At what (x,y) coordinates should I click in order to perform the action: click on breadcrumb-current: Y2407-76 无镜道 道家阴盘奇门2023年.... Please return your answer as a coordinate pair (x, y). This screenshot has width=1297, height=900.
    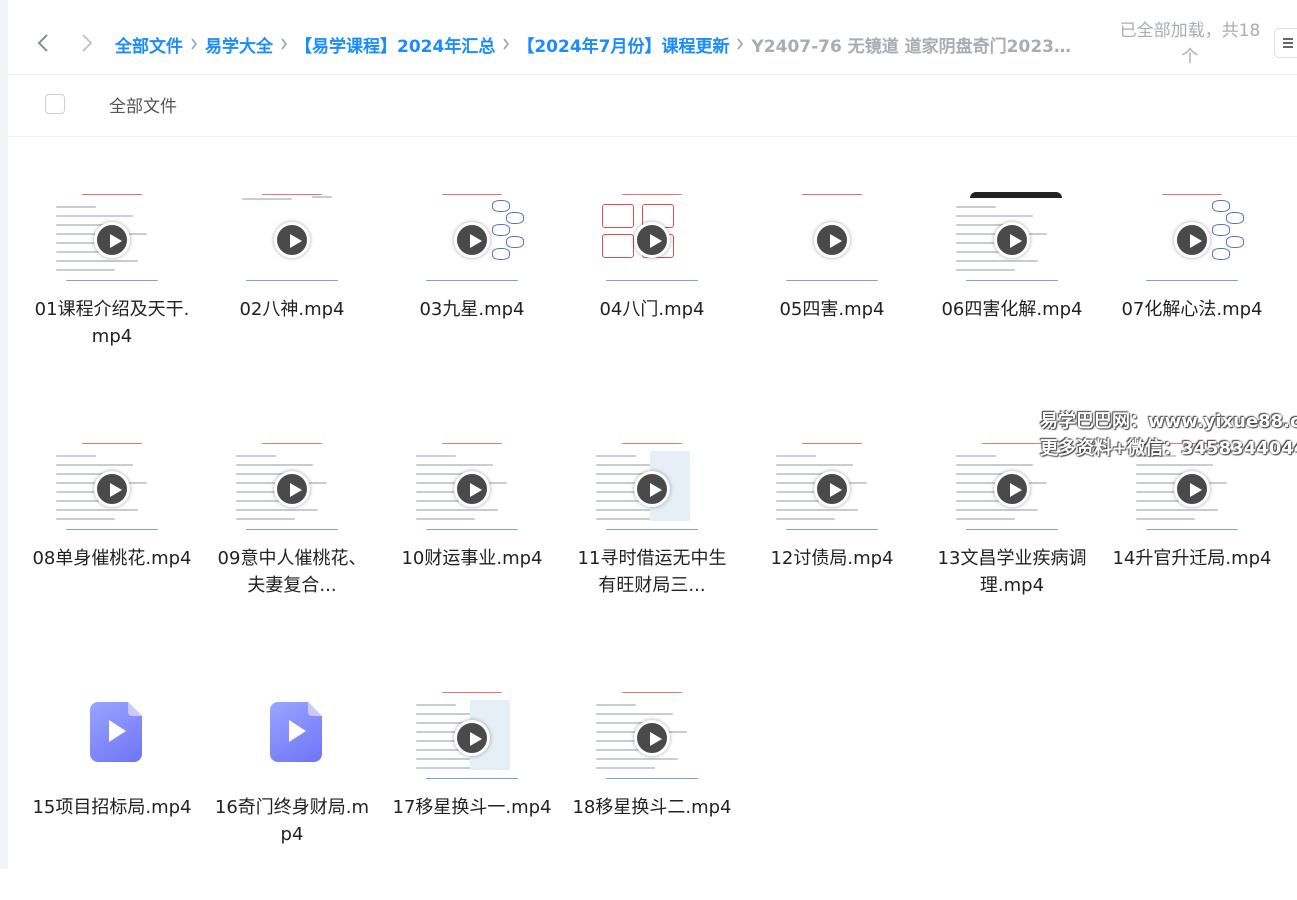
    Looking at the image, I should click on (912, 46).